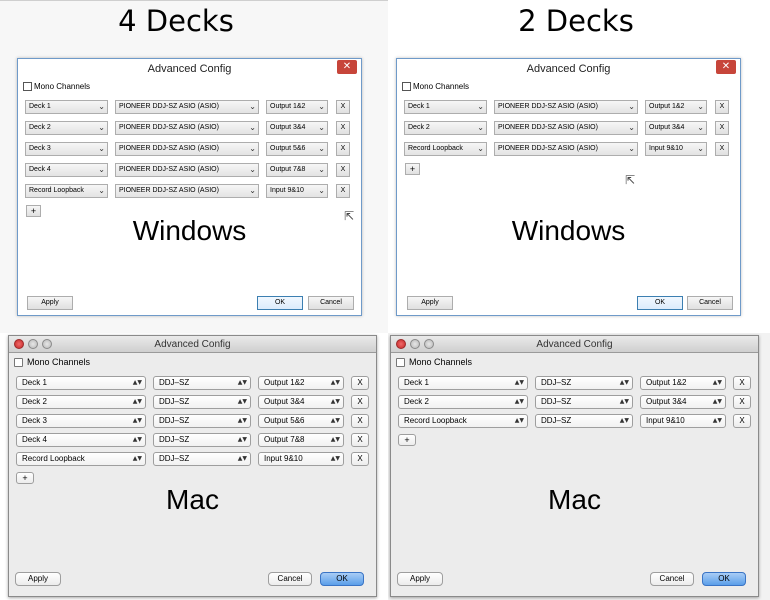 The image size is (770, 600). What do you see at coordinates (40, 148) in the screenshot?
I see `deck-select-value: Deck 3` at bounding box center [40, 148].